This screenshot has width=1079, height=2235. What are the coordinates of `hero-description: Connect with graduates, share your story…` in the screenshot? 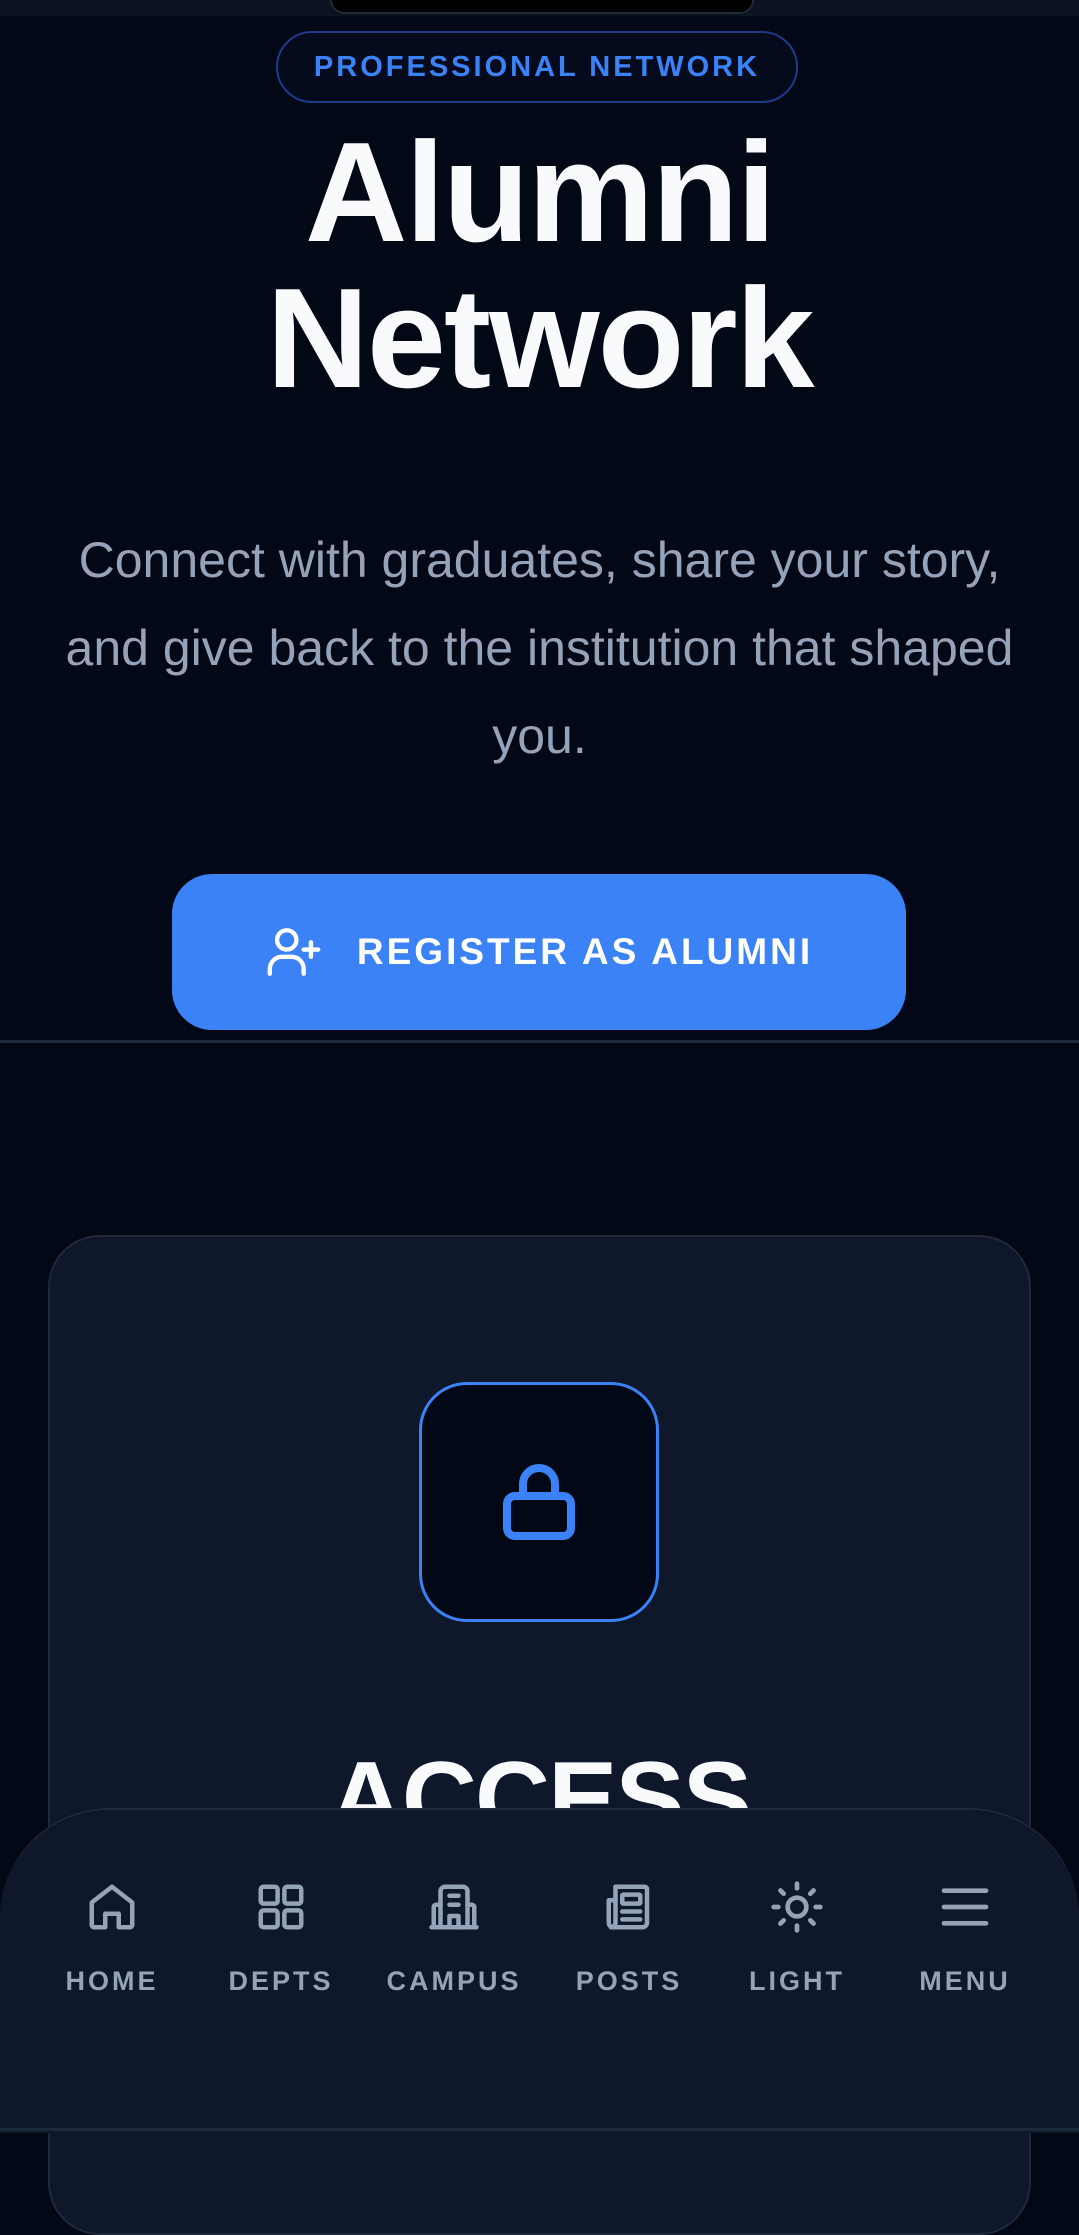 It's located at (539, 648).